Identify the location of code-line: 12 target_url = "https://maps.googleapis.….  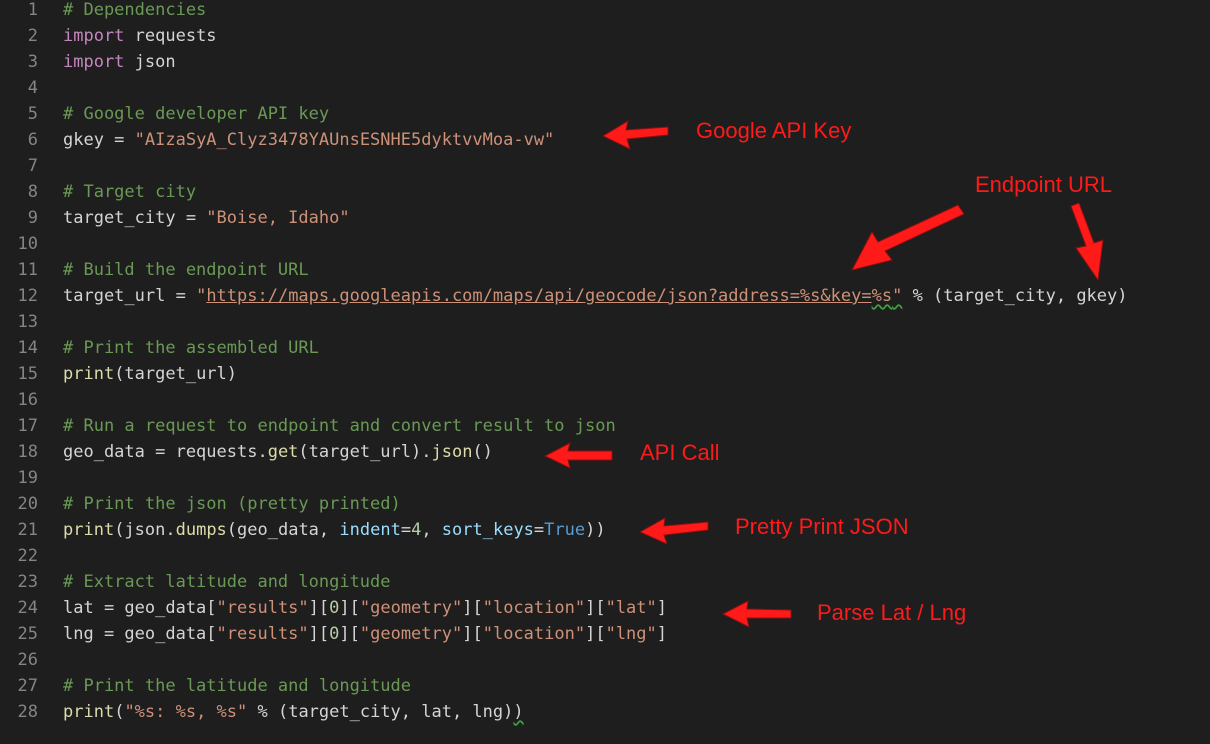
(605, 296).